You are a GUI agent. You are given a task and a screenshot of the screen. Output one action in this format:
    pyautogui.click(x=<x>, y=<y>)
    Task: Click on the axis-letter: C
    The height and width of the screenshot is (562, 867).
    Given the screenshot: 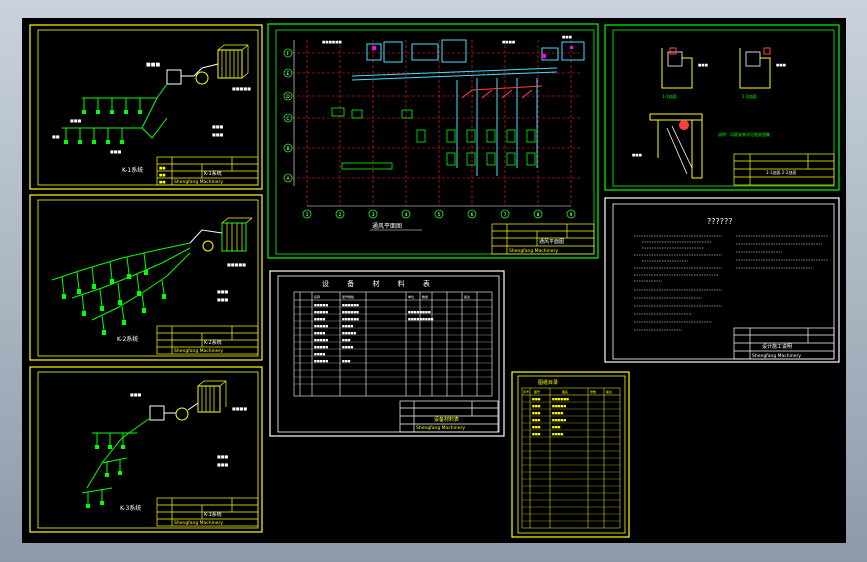 What is the action you would take?
    pyautogui.click(x=287, y=119)
    